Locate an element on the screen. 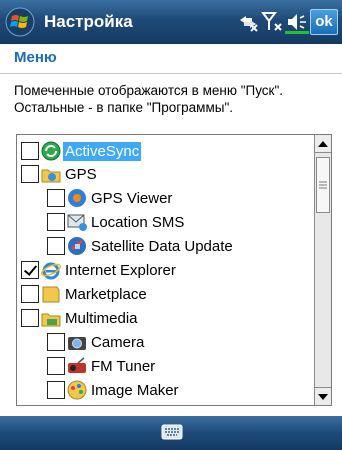 This screenshot has height=450, width=342. list-item-activesync: ActiveSync is located at coordinates (81, 151).